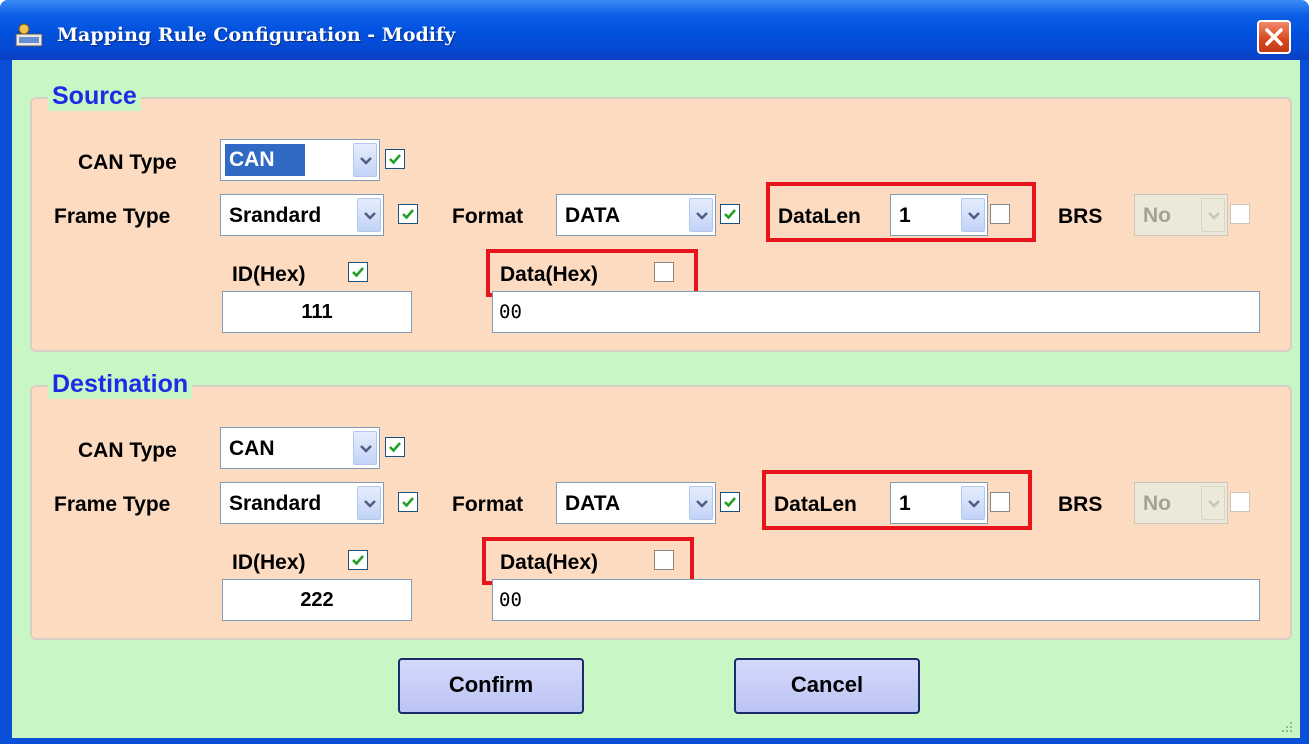  Describe the element at coordinates (488, 504) in the screenshot. I see `destination-format-label: Format` at that location.